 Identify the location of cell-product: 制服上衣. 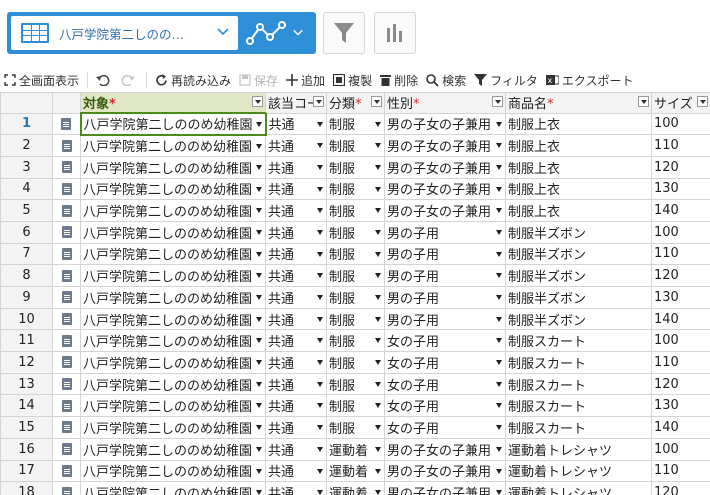
(578, 189).